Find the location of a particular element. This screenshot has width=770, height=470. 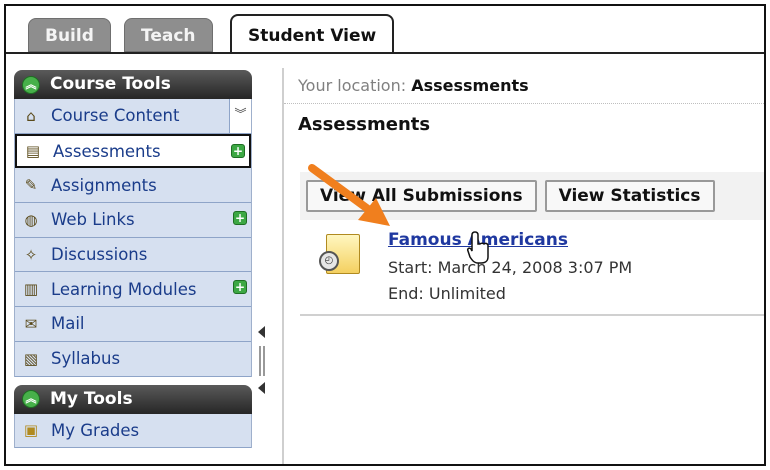

tab-bar: Build Teach Student View is located at coordinates (385, 30).